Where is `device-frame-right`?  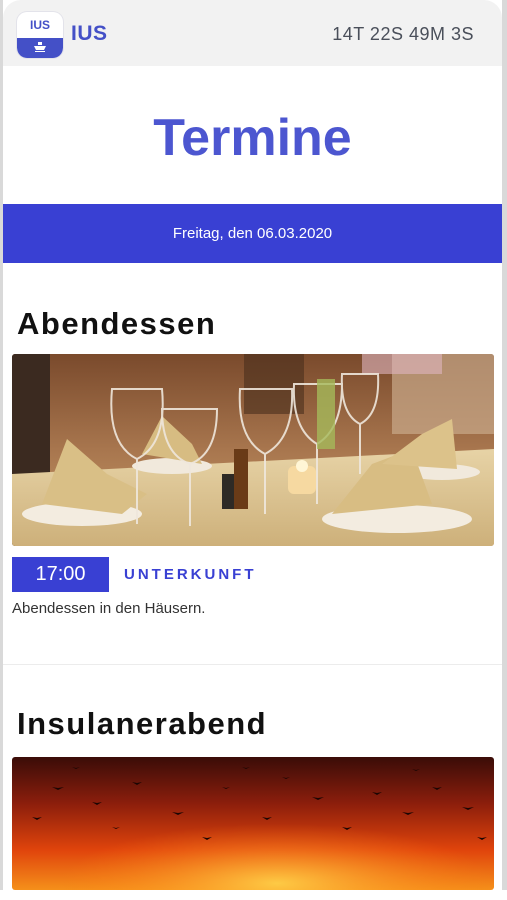 device-frame-right is located at coordinates (504, 445).